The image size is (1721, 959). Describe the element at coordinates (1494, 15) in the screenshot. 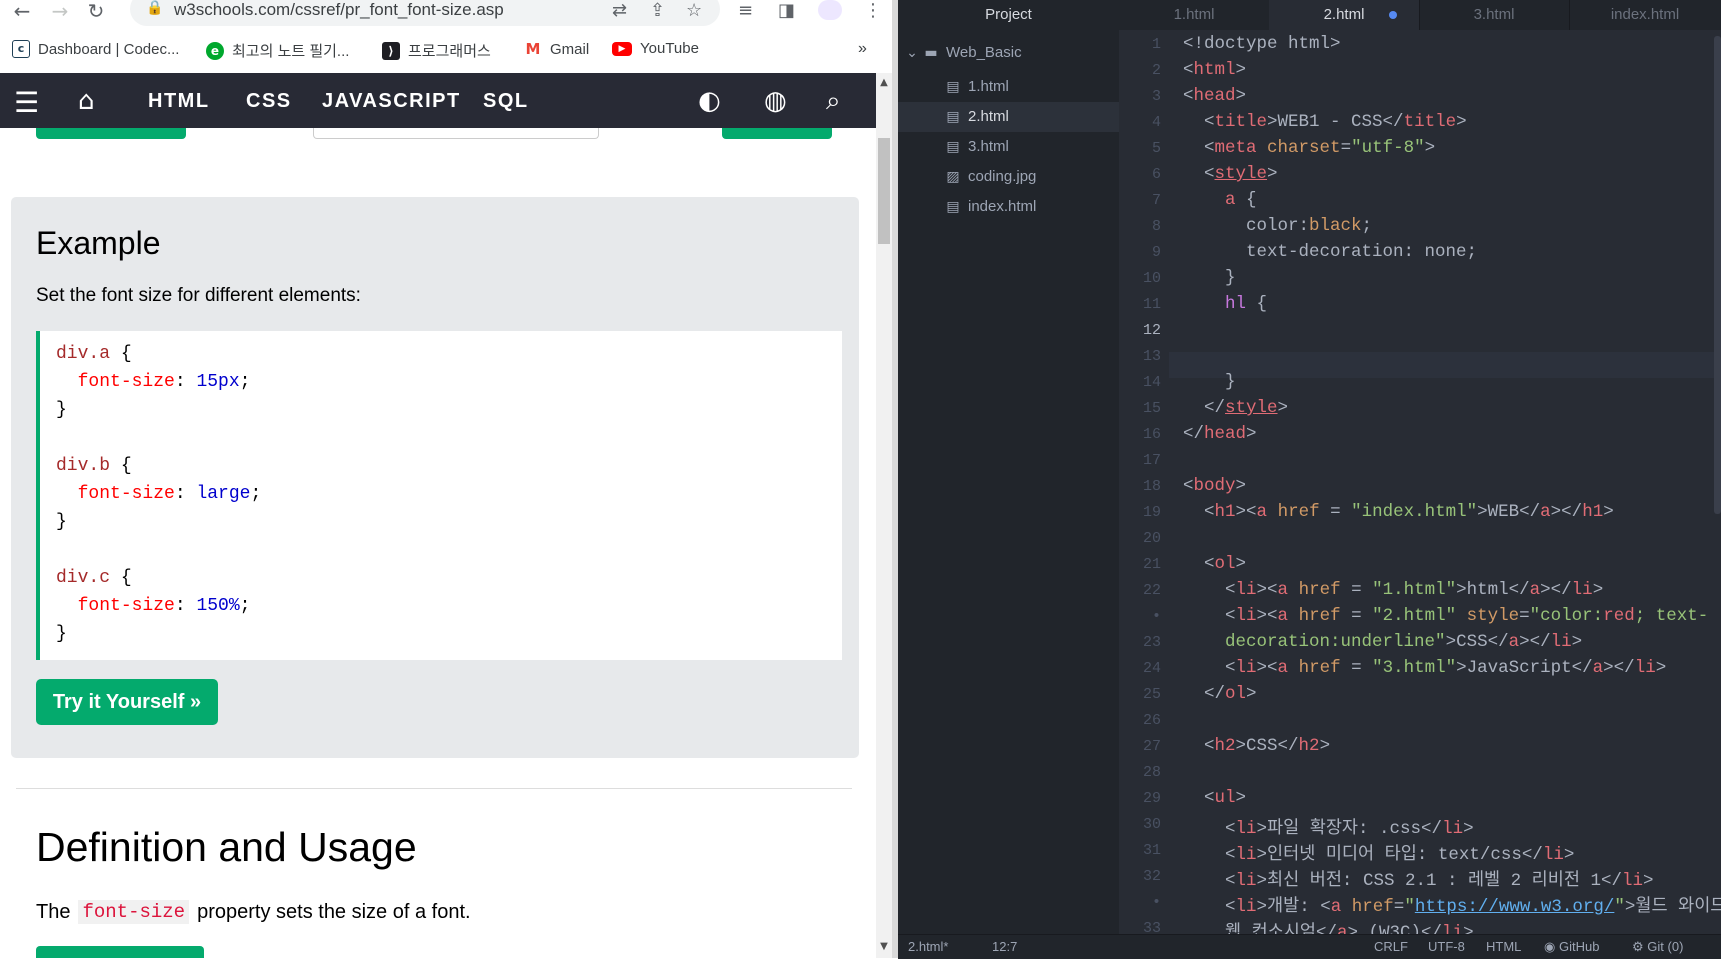

I see `tab-3-html: 3.html` at that location.